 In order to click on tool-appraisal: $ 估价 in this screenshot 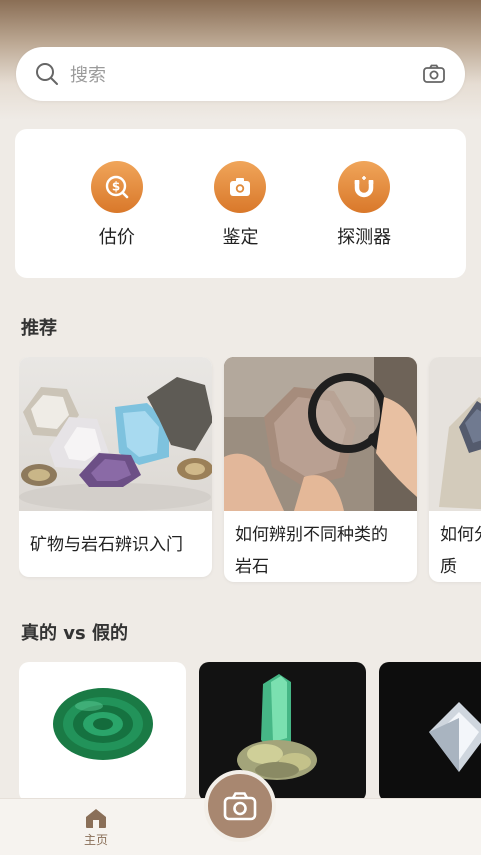, I will do `click(117, 203)`.